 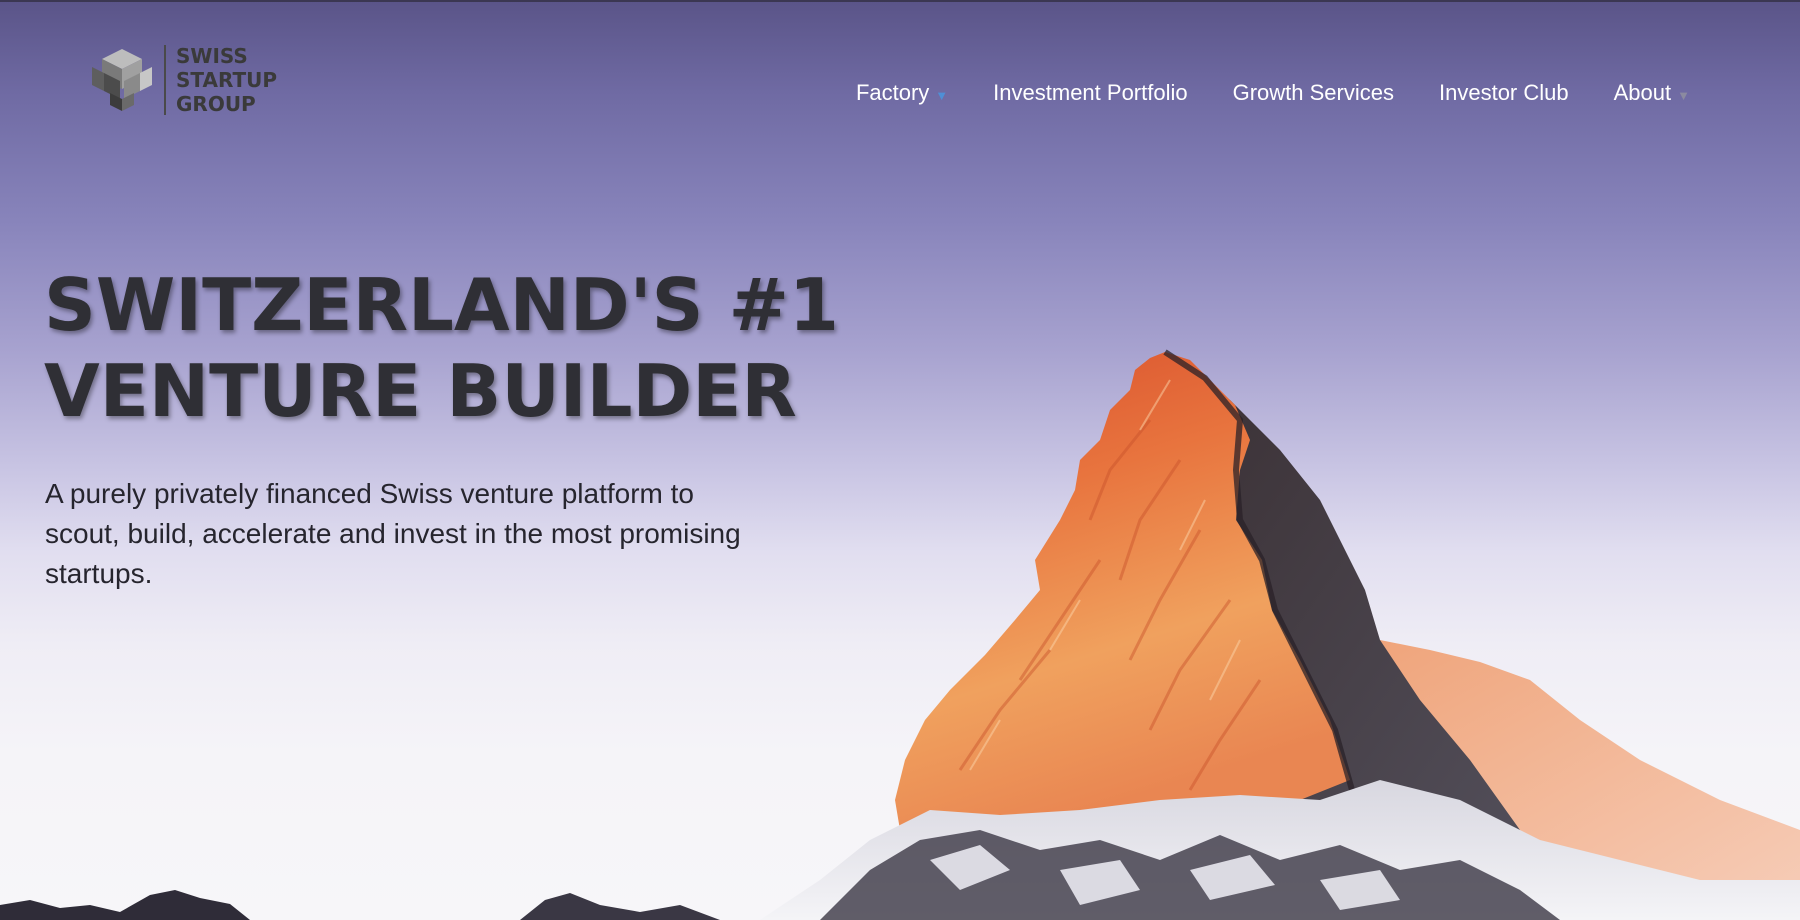 I want to click on nav-item-about: About ▼, so click(x=1652, y=93).